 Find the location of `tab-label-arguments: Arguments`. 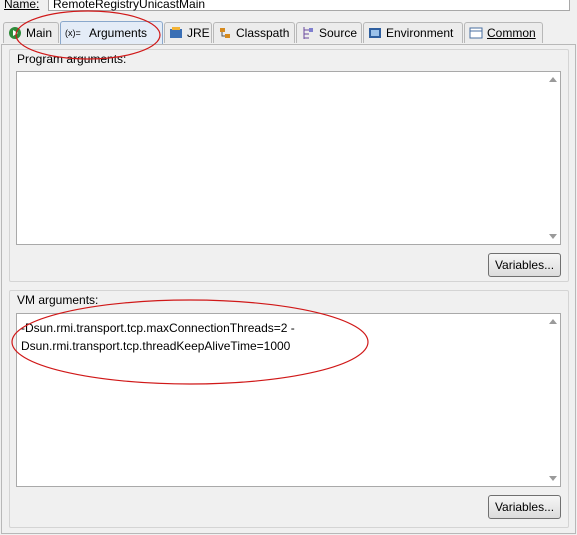

tab-label-arguments: Arguments is located at coordinates (118, 33).